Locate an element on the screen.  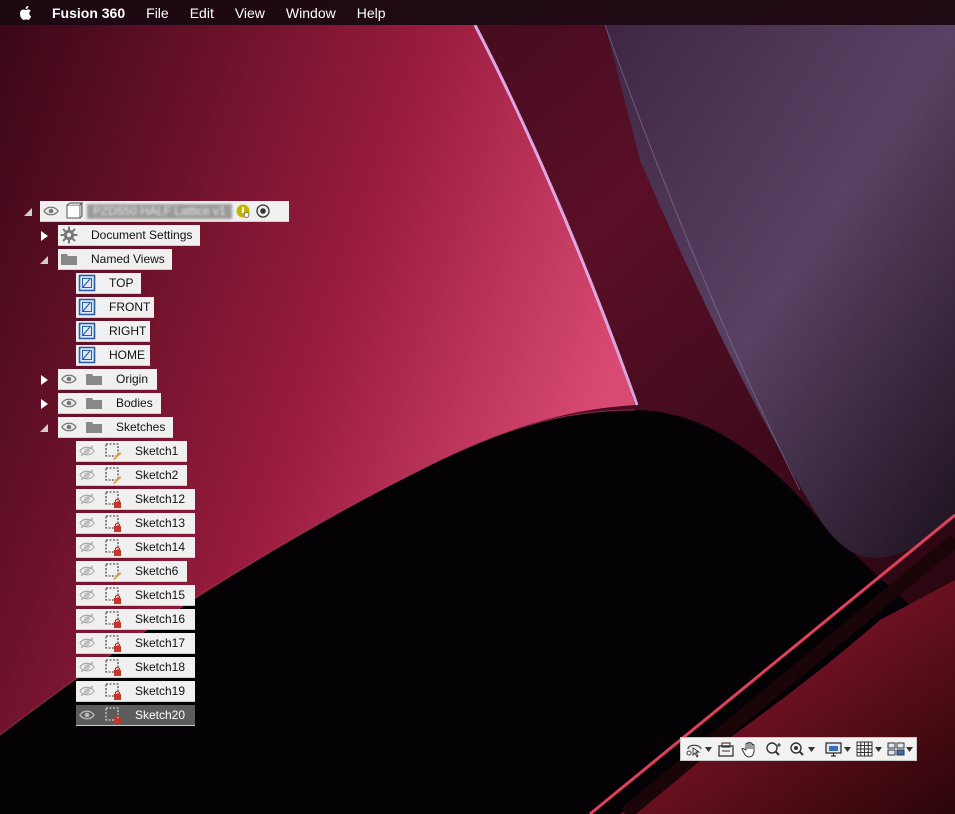
zoom-button is located at coordinates (774, 749).